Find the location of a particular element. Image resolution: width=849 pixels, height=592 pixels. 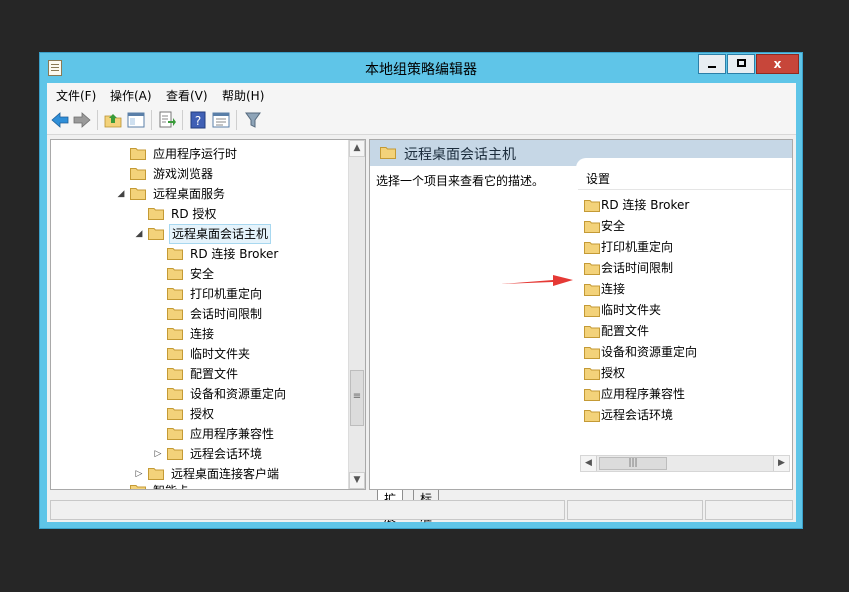

close-button: x is located at coordinates (777, 64).